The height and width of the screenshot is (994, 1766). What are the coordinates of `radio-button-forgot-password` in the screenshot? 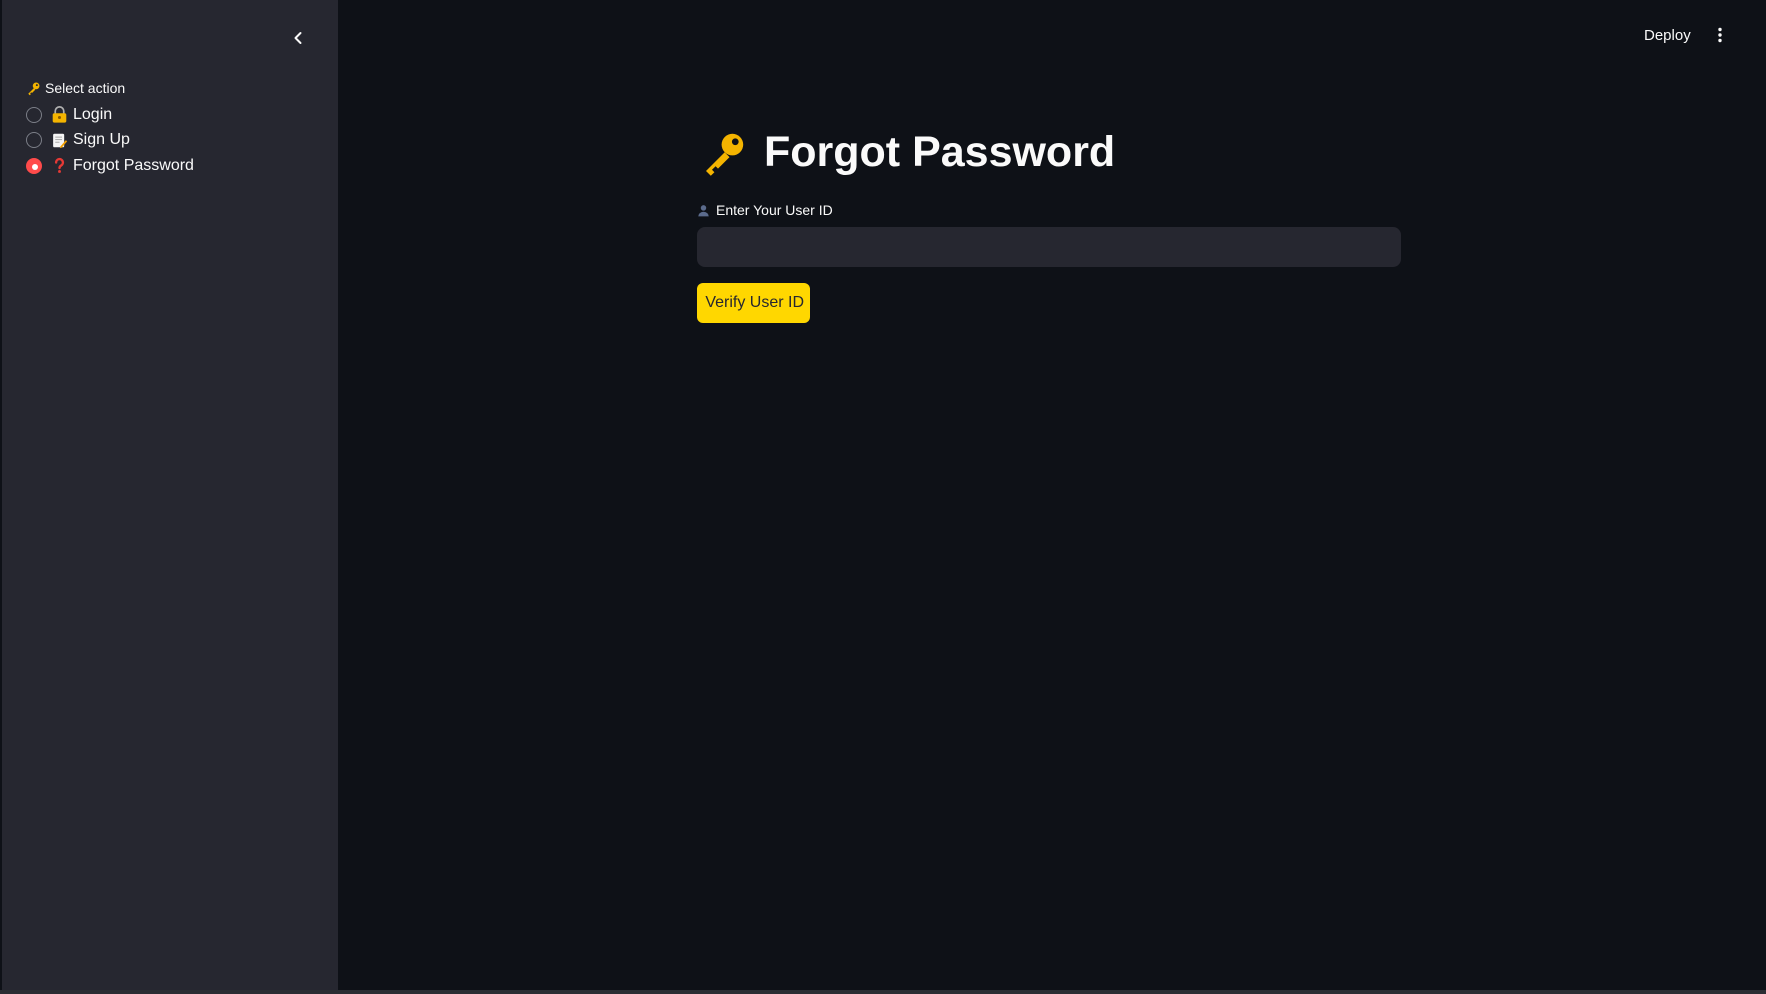 It's located at (34, 165).